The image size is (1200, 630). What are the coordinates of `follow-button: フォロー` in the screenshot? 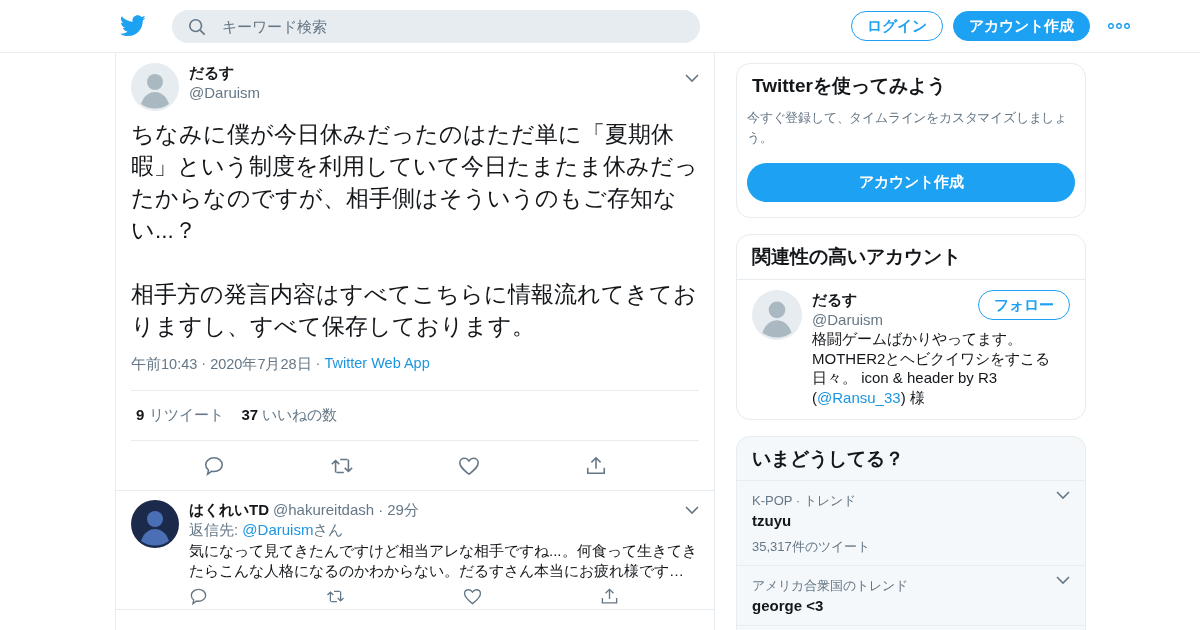 It's located at (1024, 305).